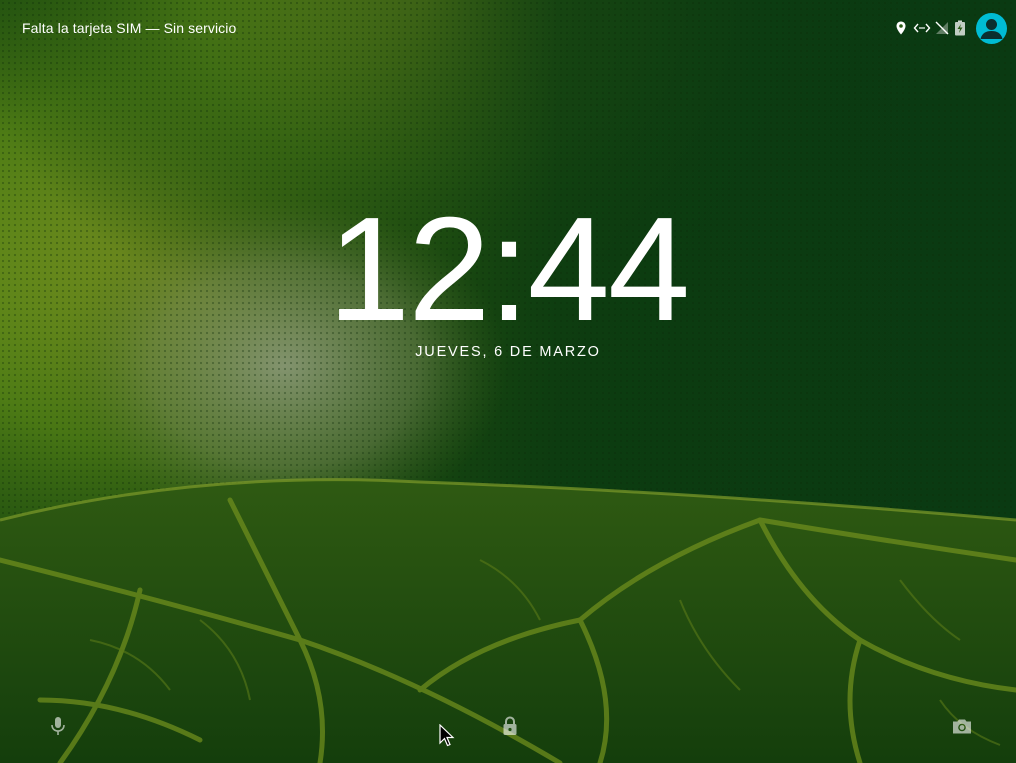 The height and width of the screenshot is (763, 1016). I want to click on battery-charging-icon, so click(960, 28).